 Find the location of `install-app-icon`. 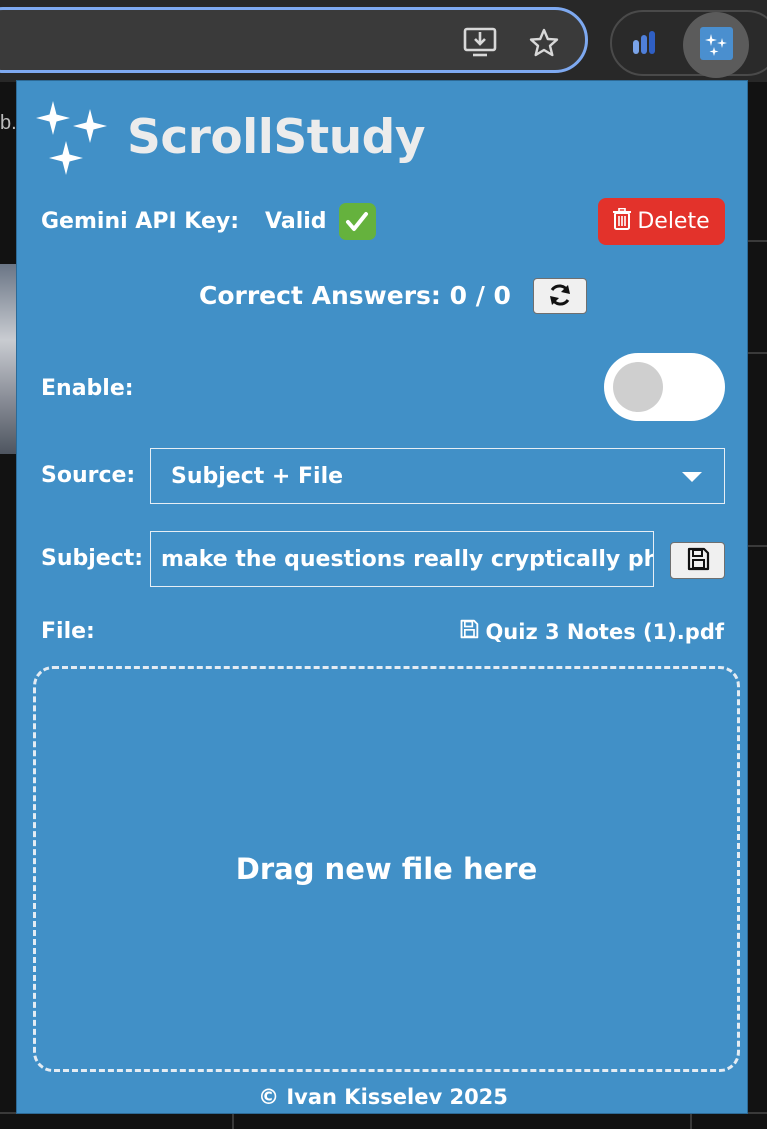

install-app-icon is located at coordinates (481, 42).